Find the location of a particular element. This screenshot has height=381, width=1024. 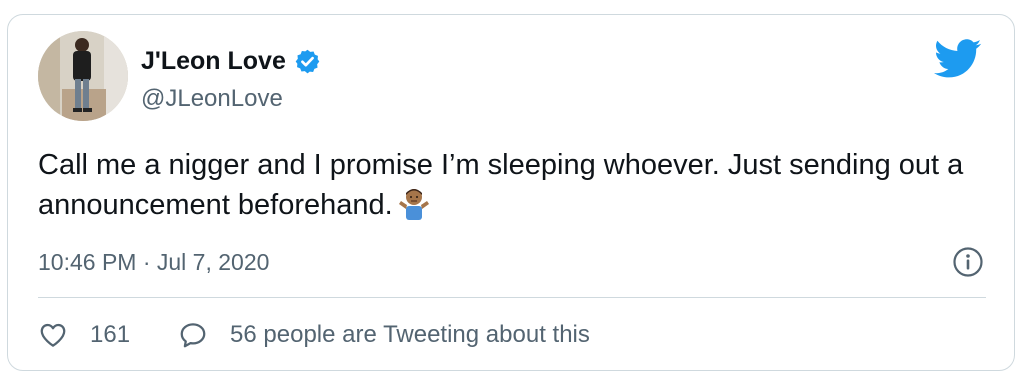

author-handle: @JLeonLove is located at coordinates (212, 99).